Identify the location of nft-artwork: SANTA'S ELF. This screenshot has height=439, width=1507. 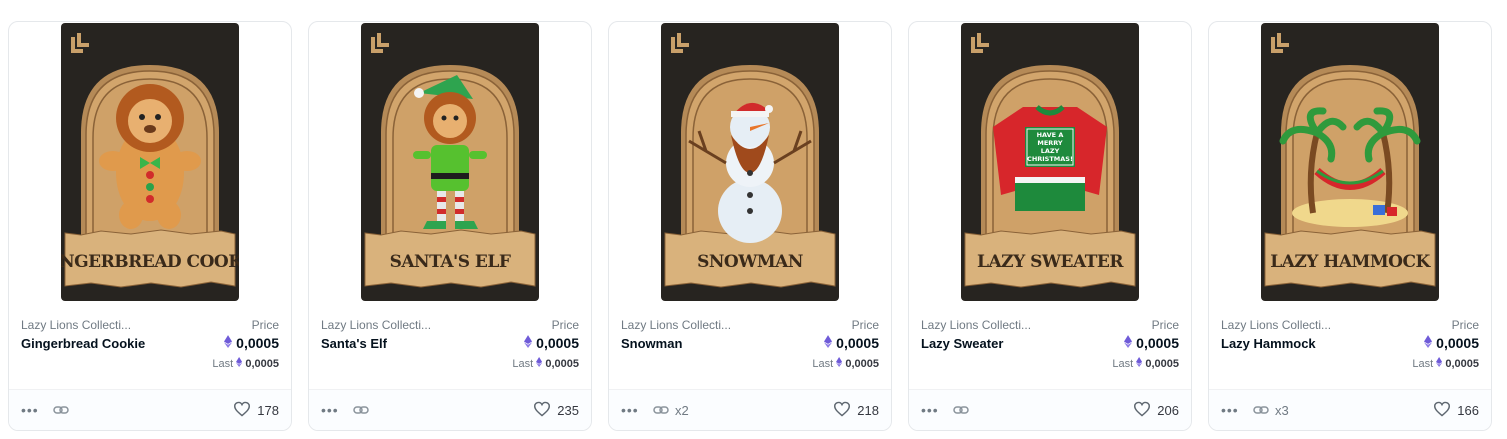
(450, 162).